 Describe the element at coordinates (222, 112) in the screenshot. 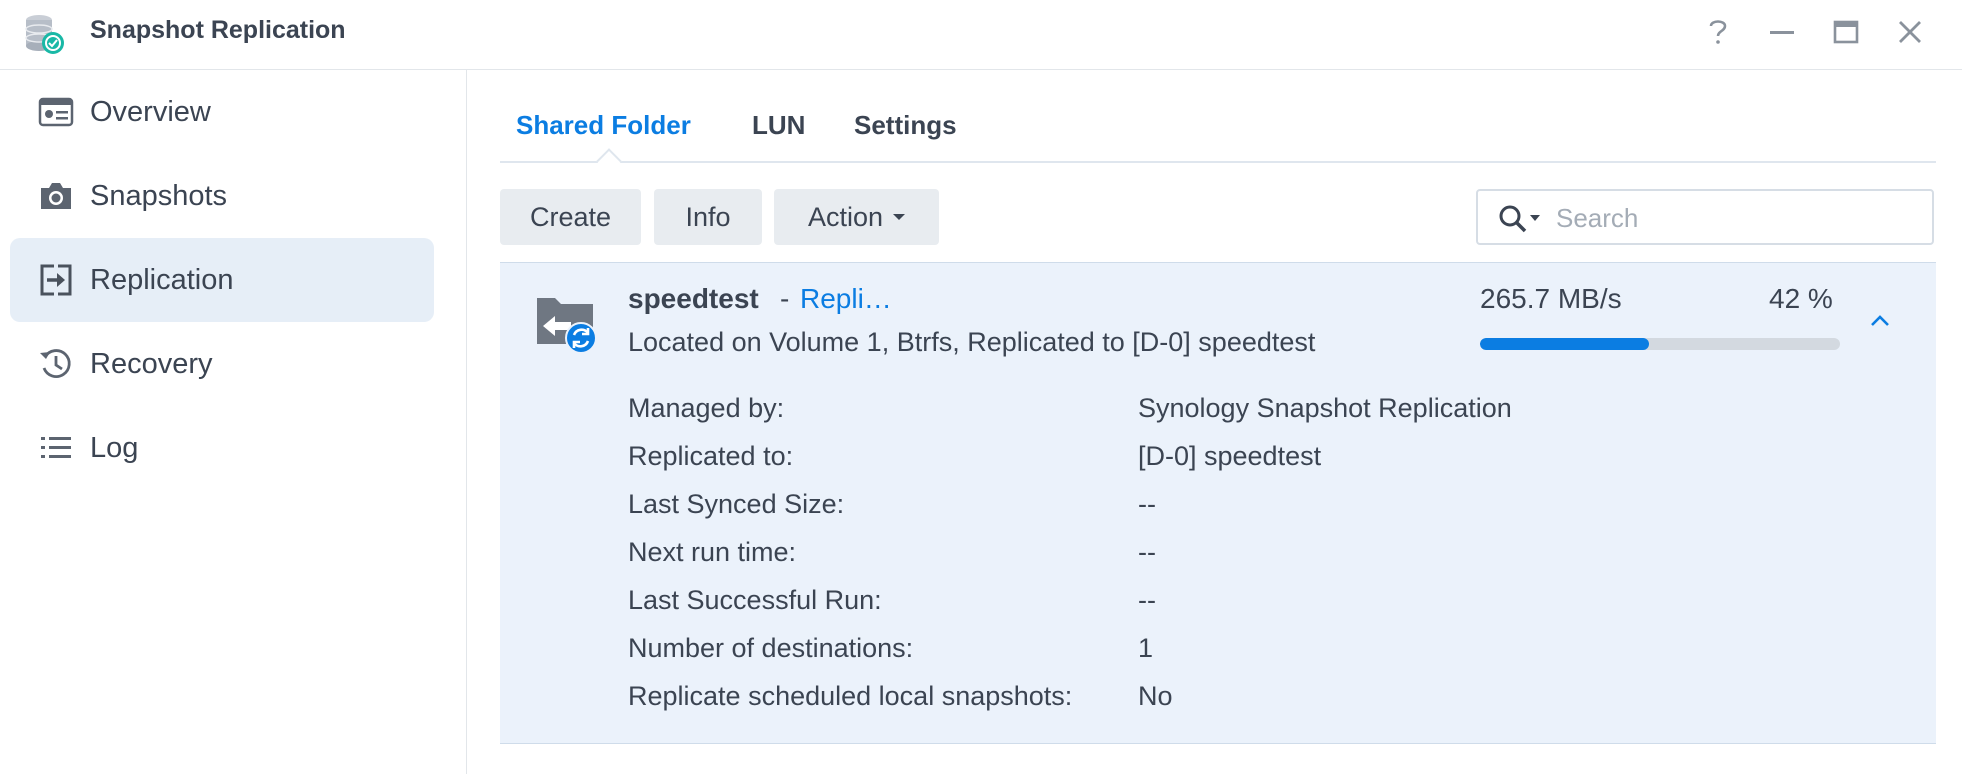

I see `sidebar-item-overview: Overview` at that location.